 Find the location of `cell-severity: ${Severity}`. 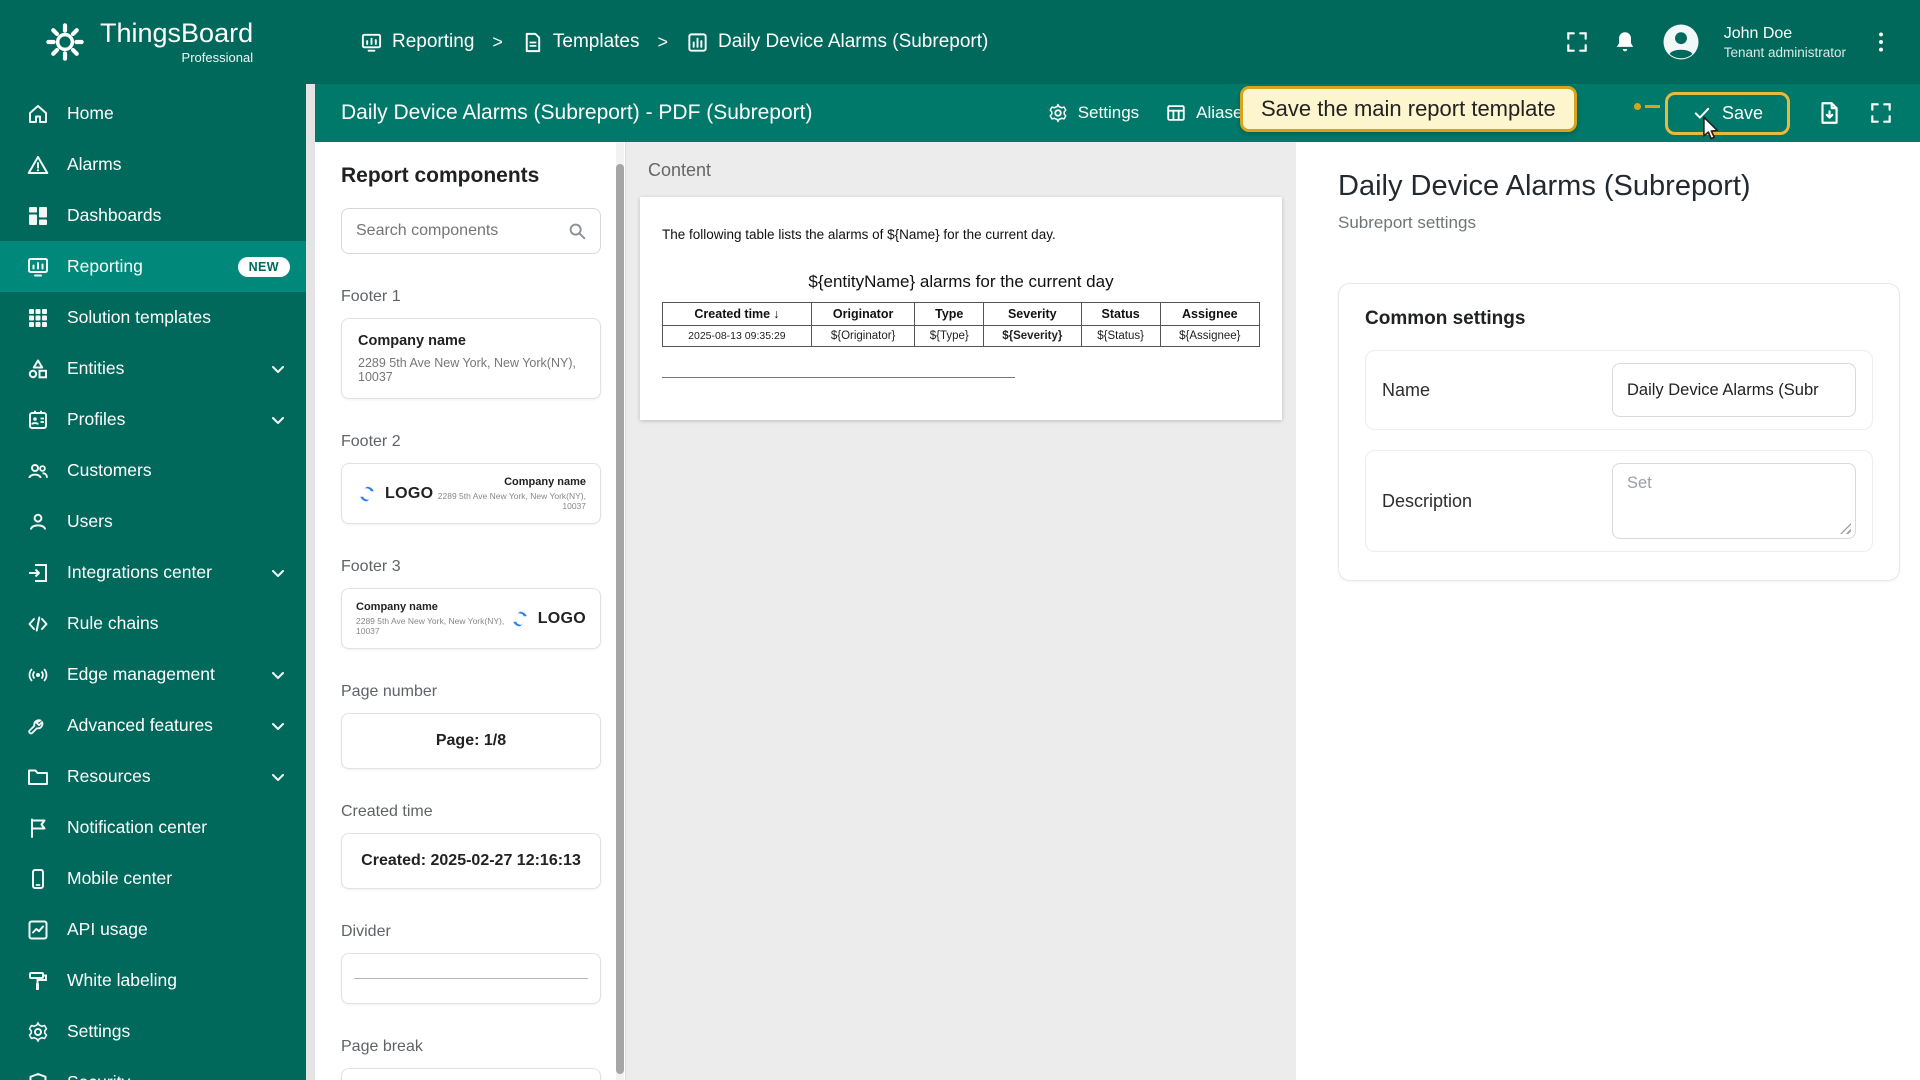

cell-severity: ${Severity} is located at coordinates (1032, 336).